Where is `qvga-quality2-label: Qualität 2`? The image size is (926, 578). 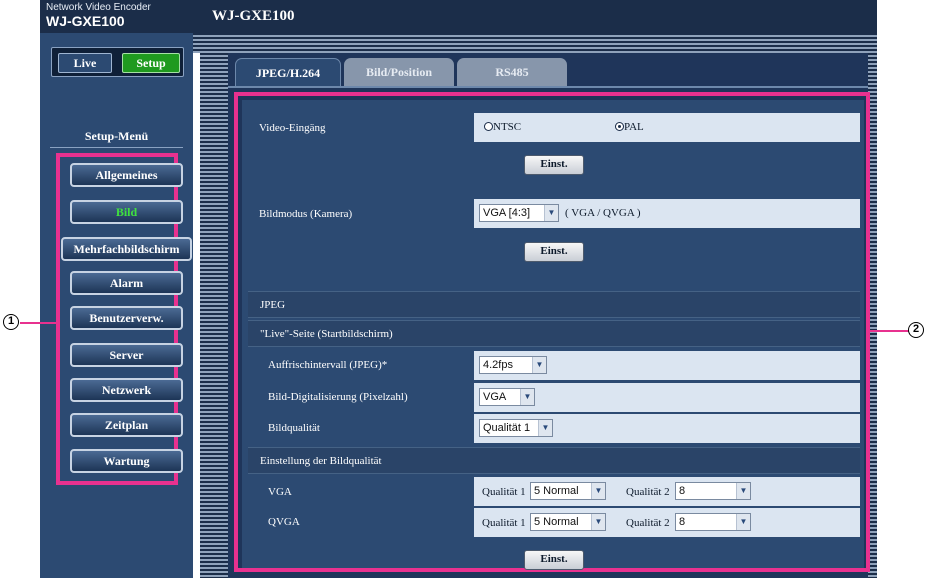
qvga-quality2-label: Qualität 2 is located at coordinates (648, 523).